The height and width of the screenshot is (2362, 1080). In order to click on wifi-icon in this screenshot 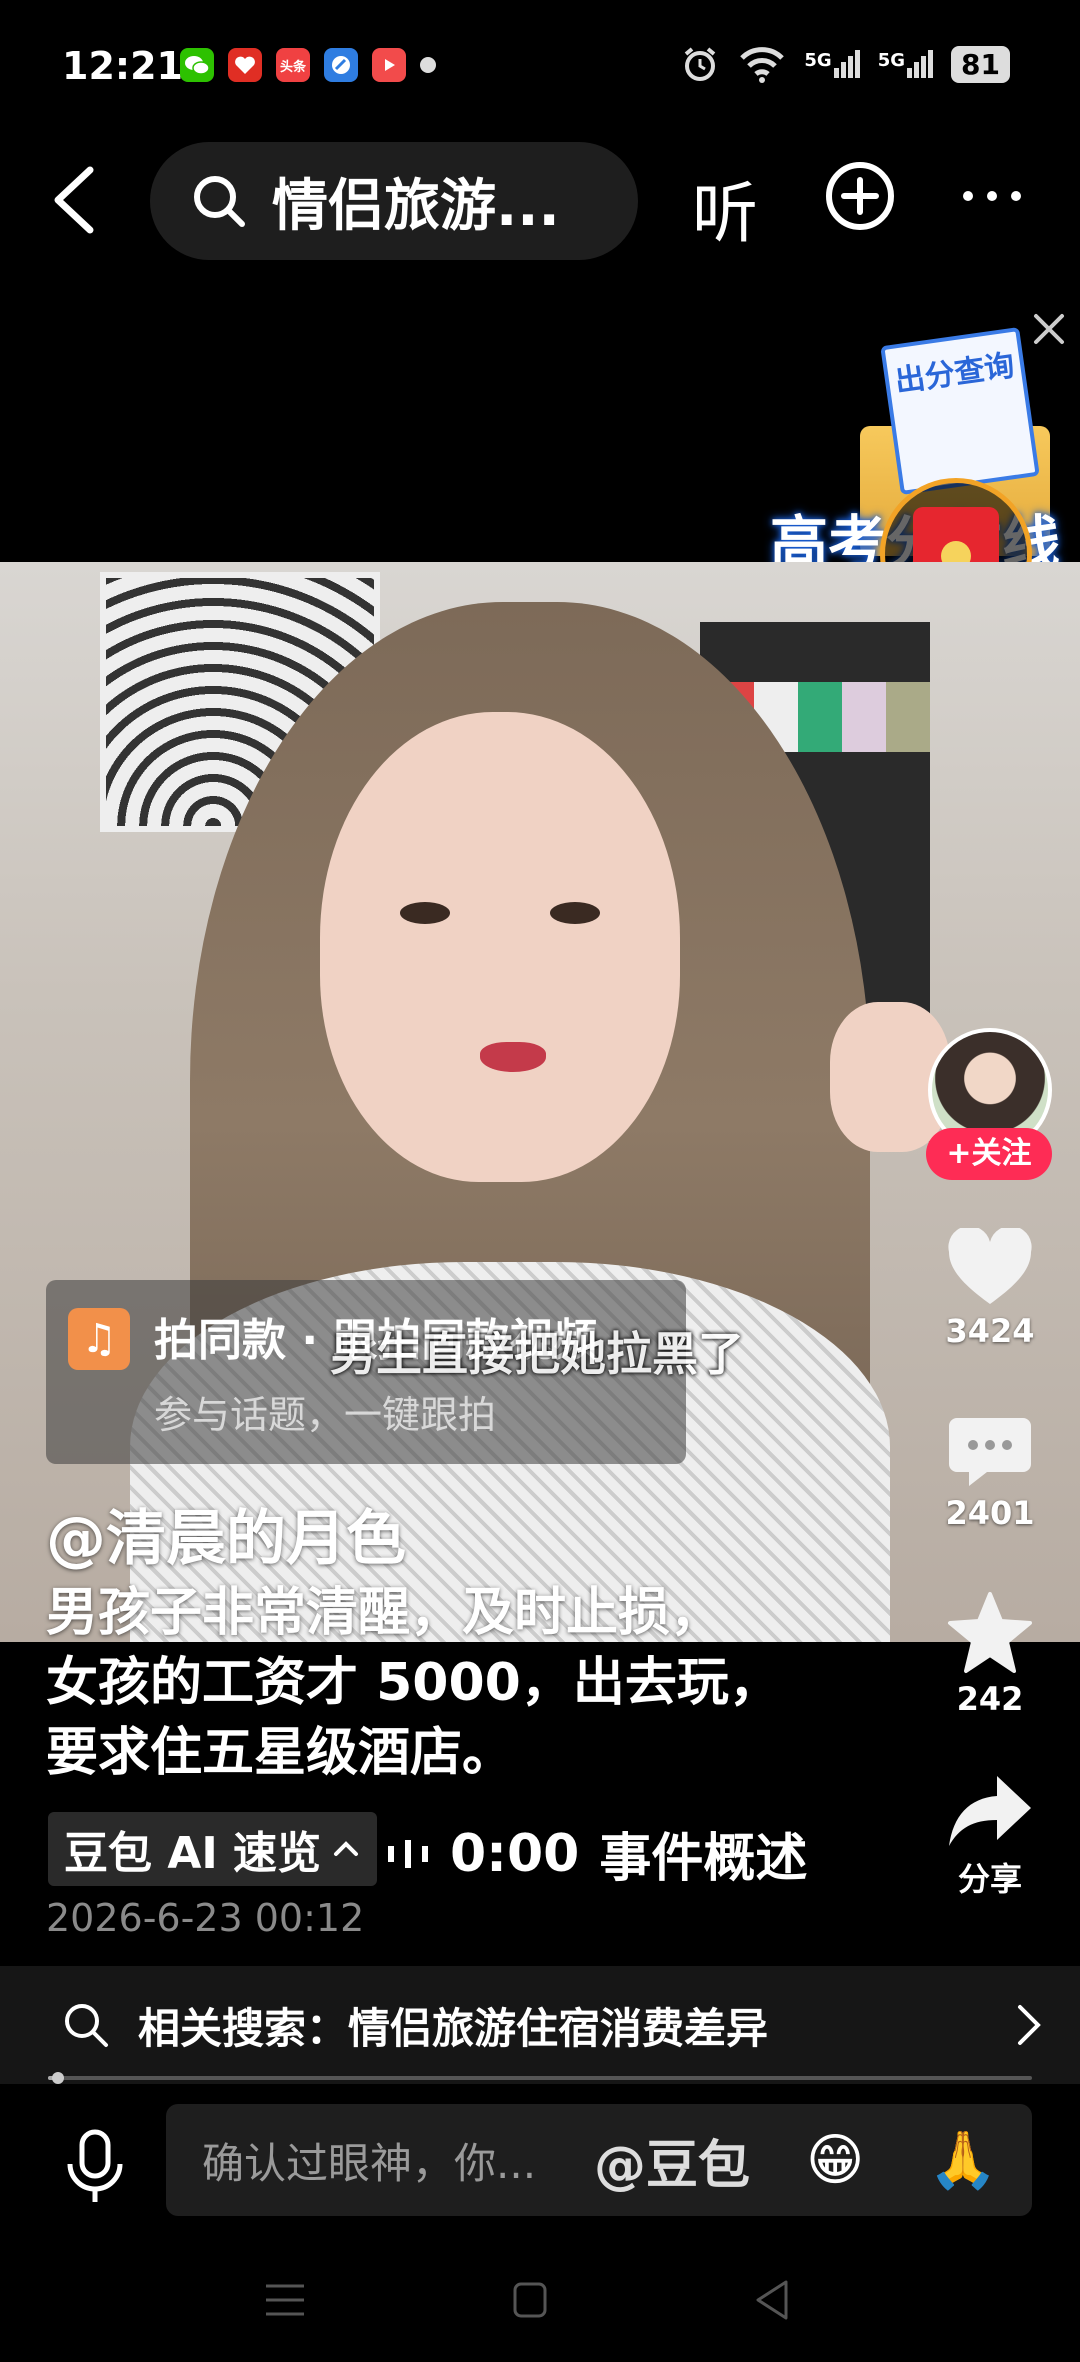, I will do `click(762, 65)`.